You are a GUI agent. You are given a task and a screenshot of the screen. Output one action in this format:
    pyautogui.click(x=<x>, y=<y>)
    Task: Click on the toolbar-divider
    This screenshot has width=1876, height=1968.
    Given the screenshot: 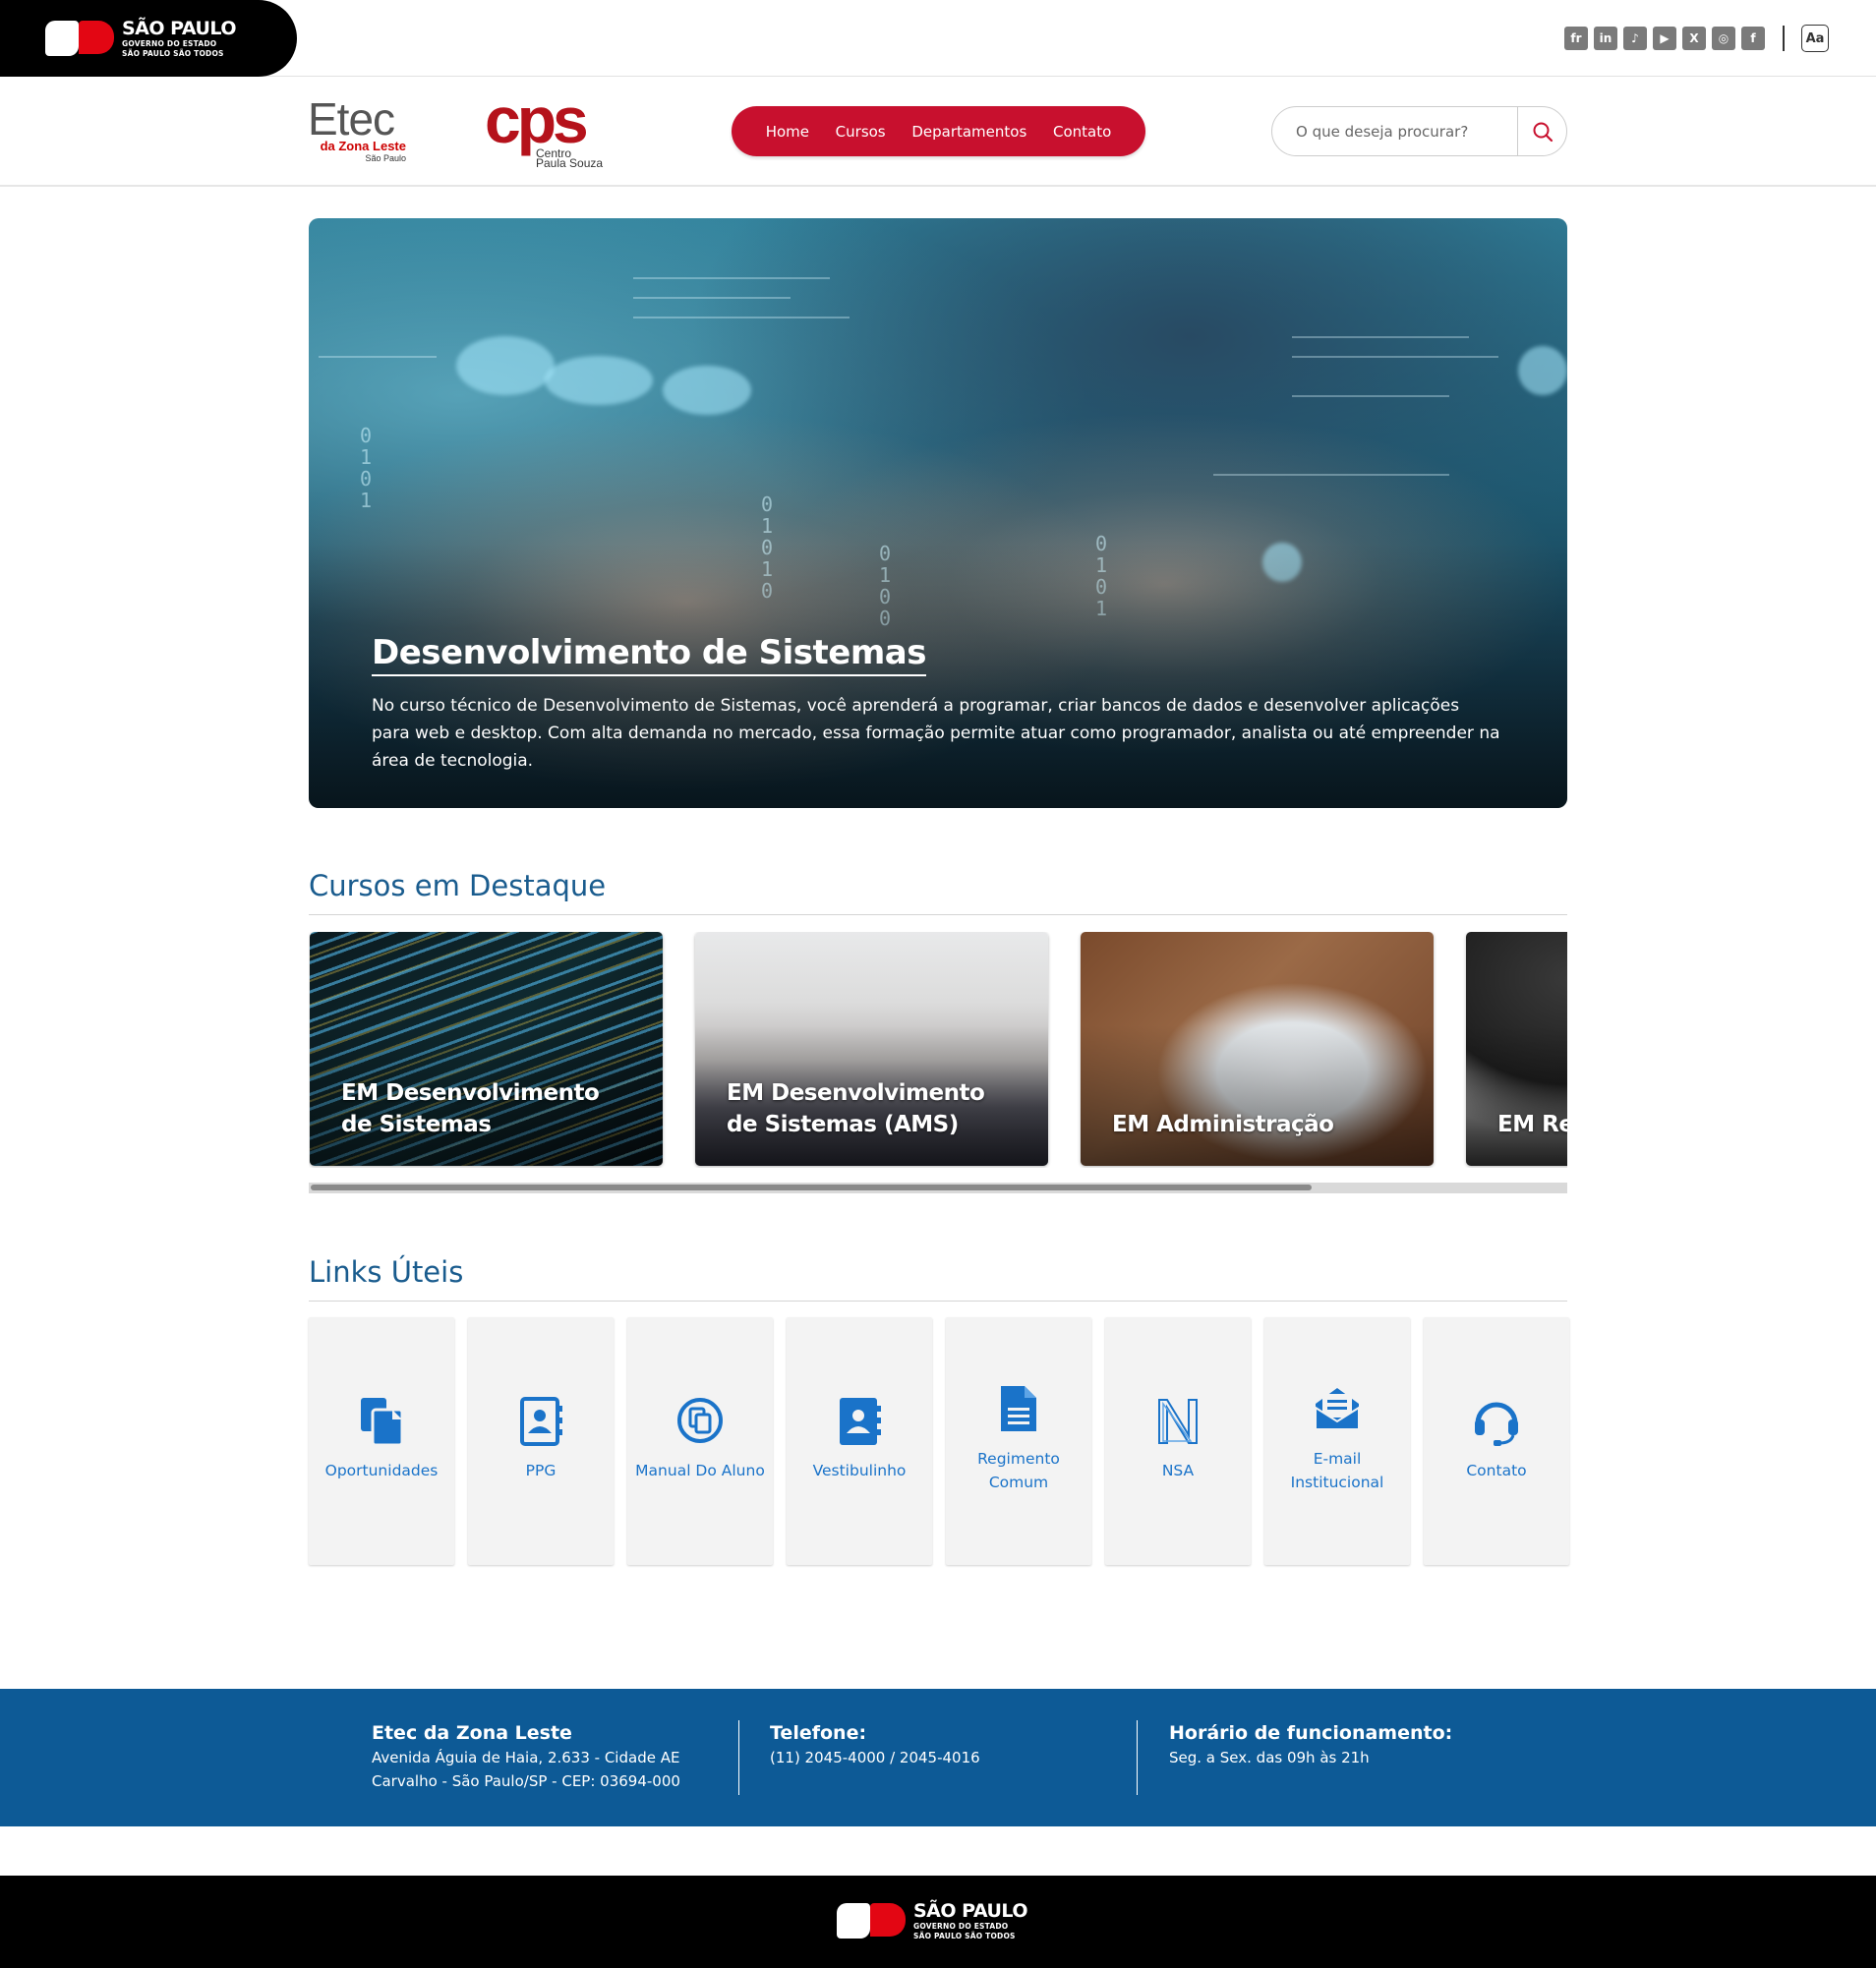 What is the action you would take?
    pyautogui.click(x=1784, y=38)
    